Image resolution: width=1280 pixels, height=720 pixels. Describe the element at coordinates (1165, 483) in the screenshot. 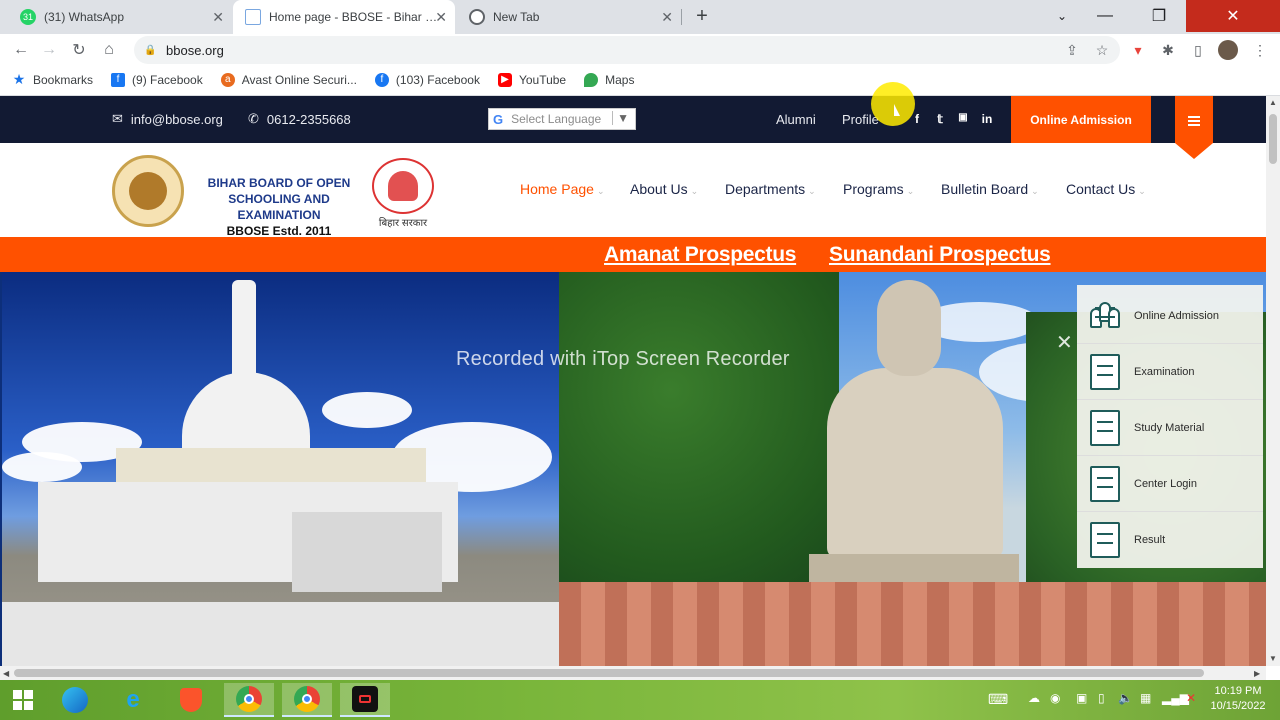

I see `quick-link-label: Center Login` at that location.